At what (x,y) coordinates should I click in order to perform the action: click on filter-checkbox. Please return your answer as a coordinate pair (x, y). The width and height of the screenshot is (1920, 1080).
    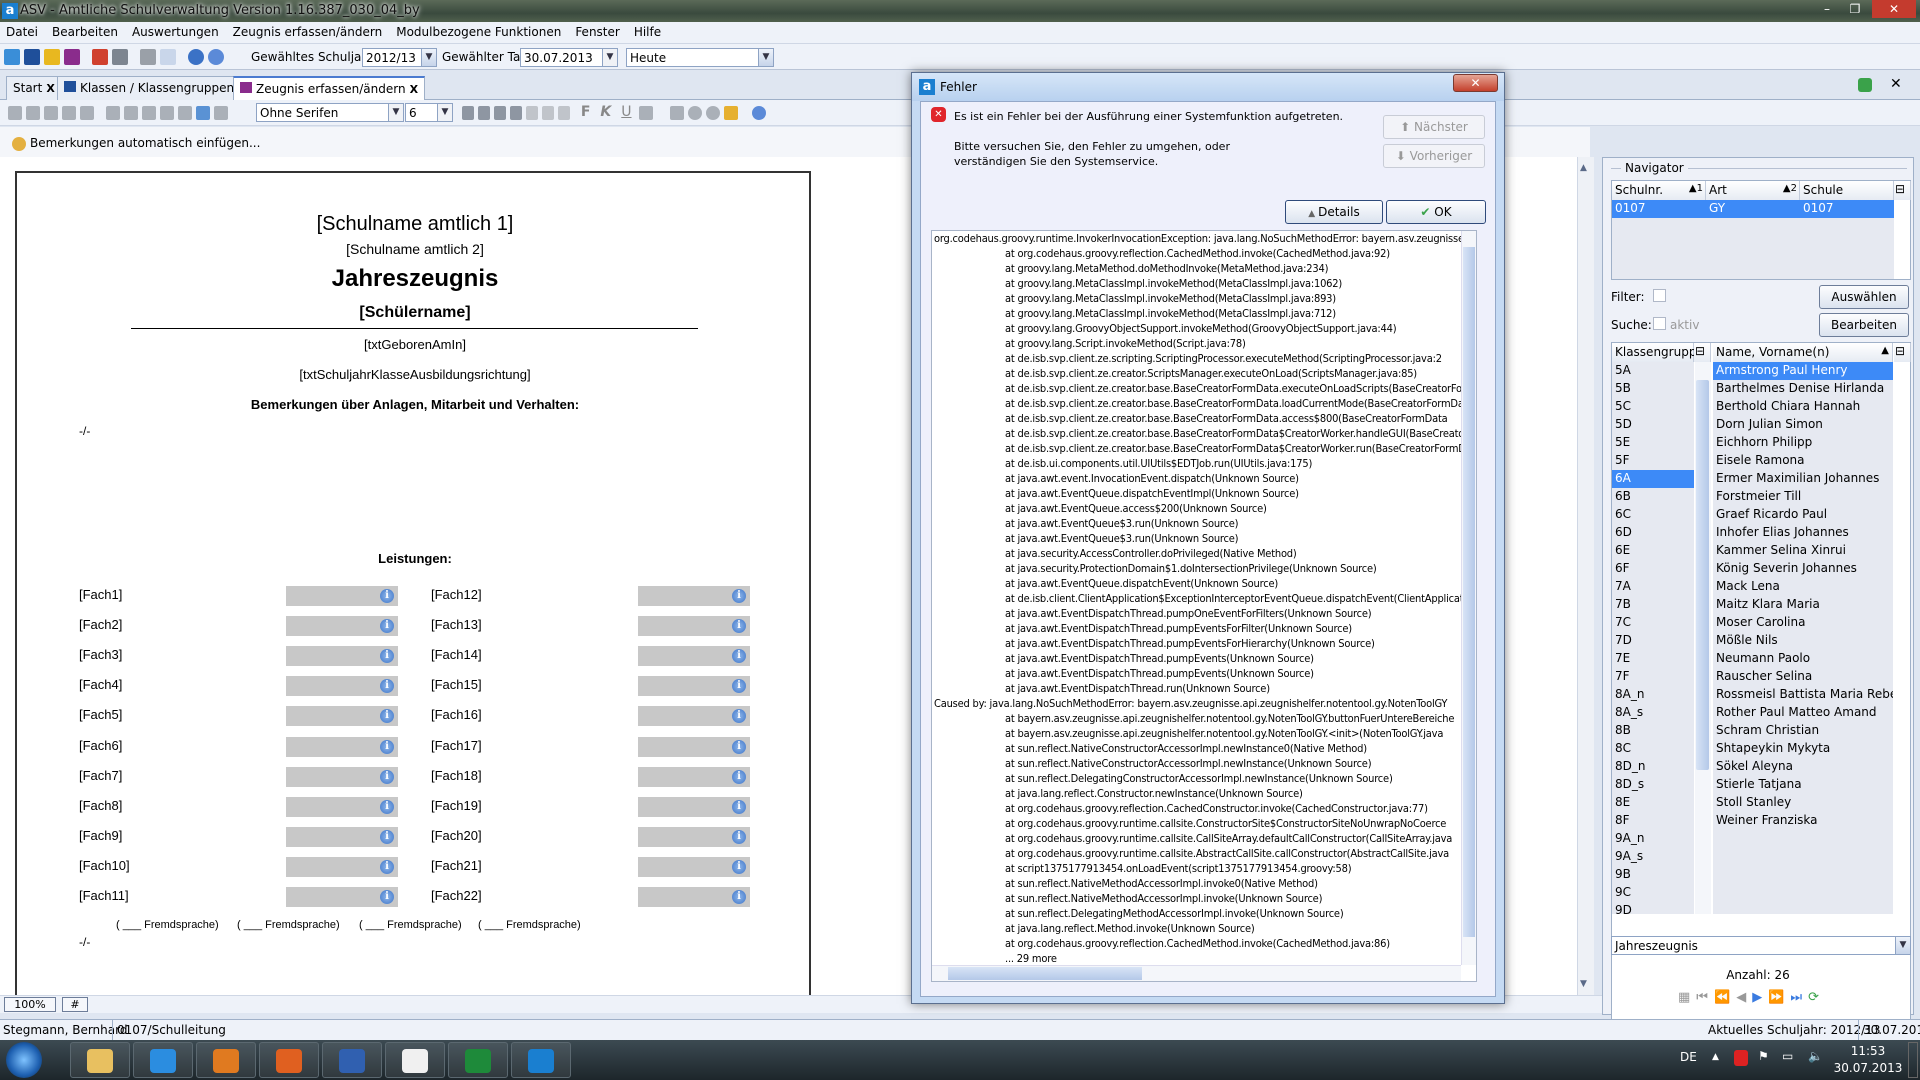
    Looking at the image, I should click on (1659, 295).